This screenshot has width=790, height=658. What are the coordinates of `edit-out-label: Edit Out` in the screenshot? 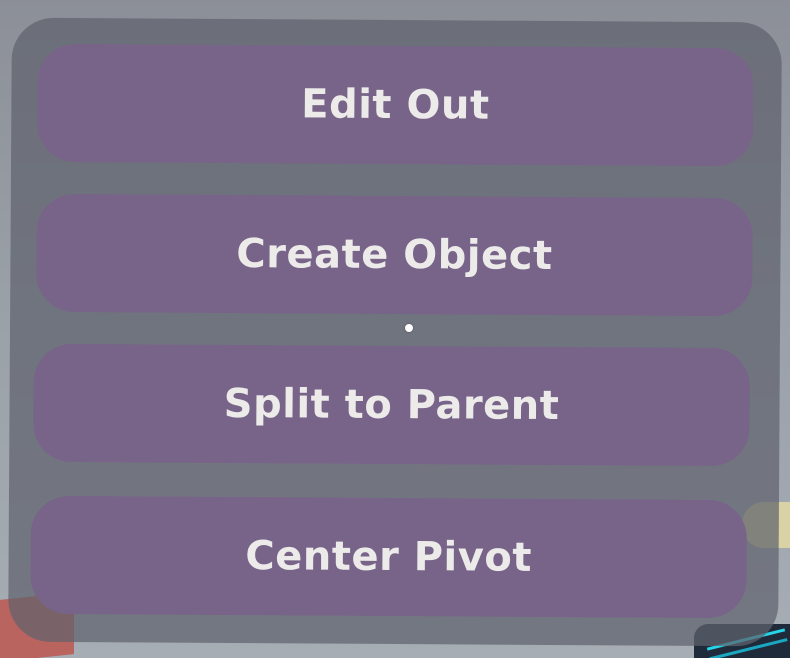 It's located at (395, 105).